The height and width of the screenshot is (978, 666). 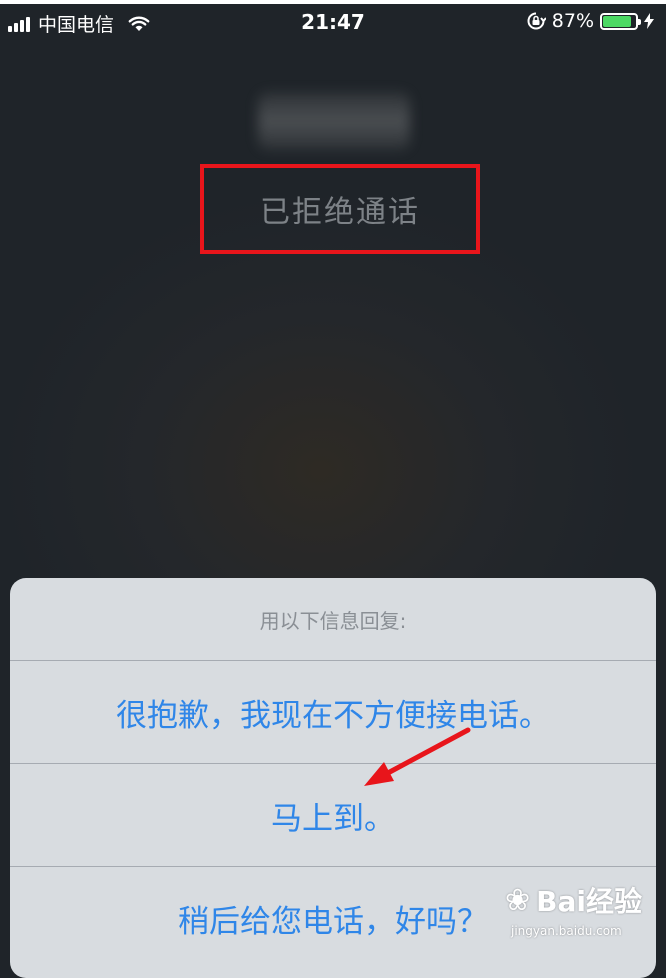 What do you see at coordinates (566, 931) in the screenshot?
I see `watermark-url: jingyan.baidu.com` at bounding box center [566, 931].